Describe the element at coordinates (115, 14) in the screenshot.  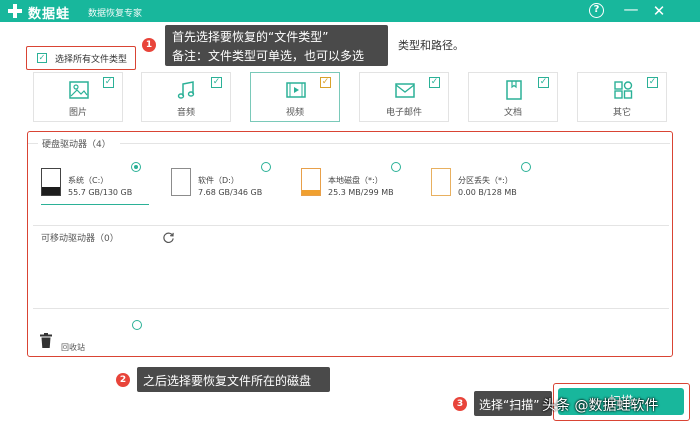
I see `app-subtitle: 数据恢复专家` at that location.